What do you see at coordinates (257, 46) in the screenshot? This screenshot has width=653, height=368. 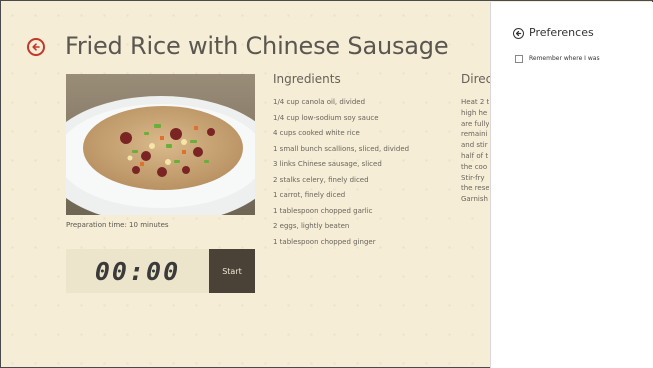 I see `page-title: Fried Rice with Chinese Sausage` at bounding box center [257, 46].